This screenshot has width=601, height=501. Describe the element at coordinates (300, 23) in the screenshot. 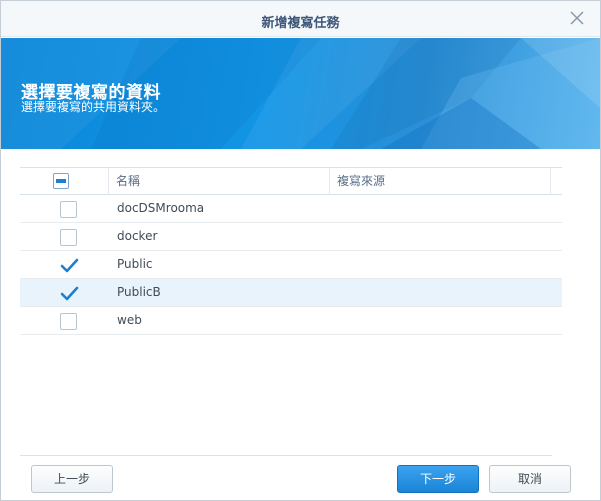

I see `dialog-title: 新增複寫任務` at that location.